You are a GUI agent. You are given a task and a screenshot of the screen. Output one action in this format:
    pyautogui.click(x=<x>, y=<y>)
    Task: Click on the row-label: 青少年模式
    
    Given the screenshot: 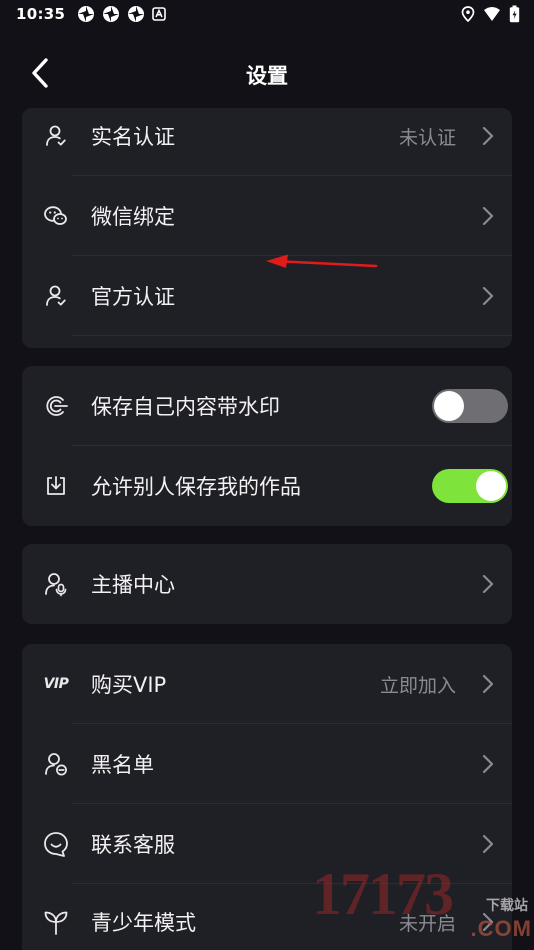 What is the action you would take?
    pyautogui.click(x=143, y=923)
    